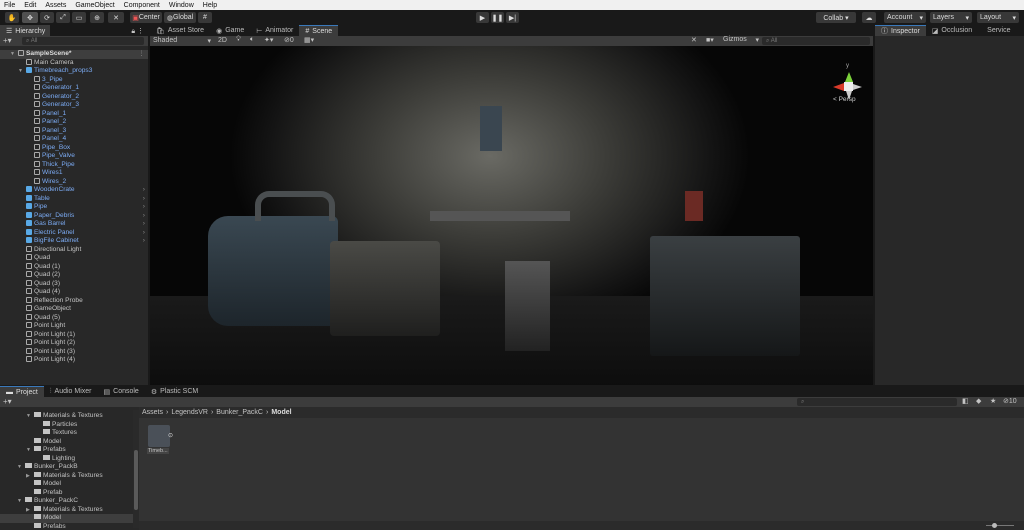 The image size is (1024, 530). What do you see at coordinates (965, 401) in the screenshot?
I see `search-by-type-icon: ◧` at bounding box center [965, 401].